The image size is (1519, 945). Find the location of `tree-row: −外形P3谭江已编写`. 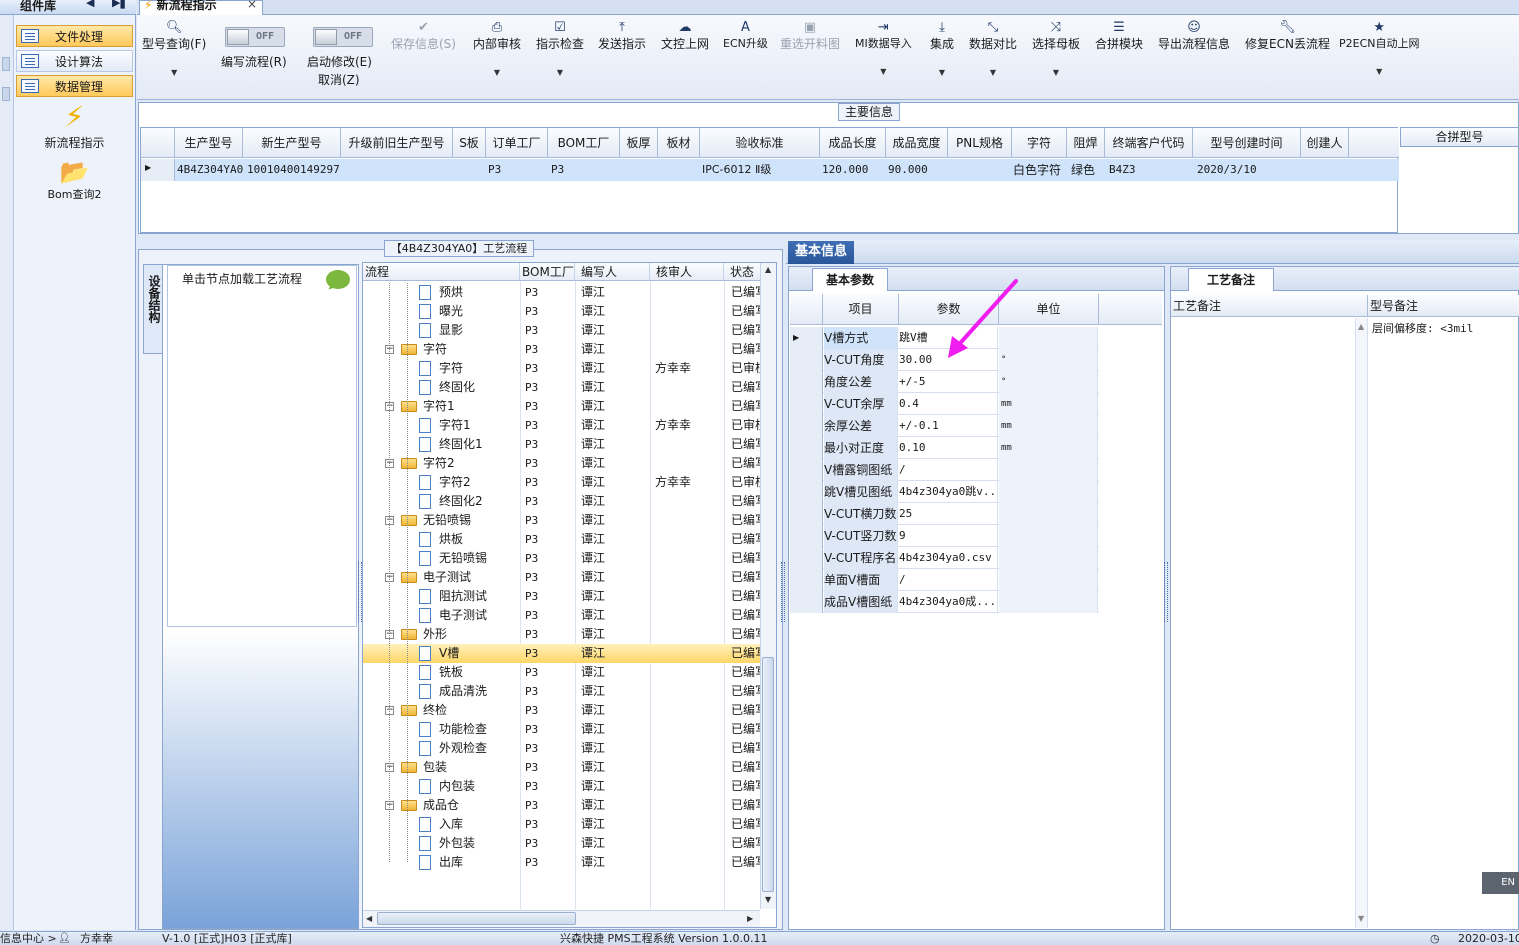

tree-row: −外形P3谭江已编写 is located at coordinates (563, 634).